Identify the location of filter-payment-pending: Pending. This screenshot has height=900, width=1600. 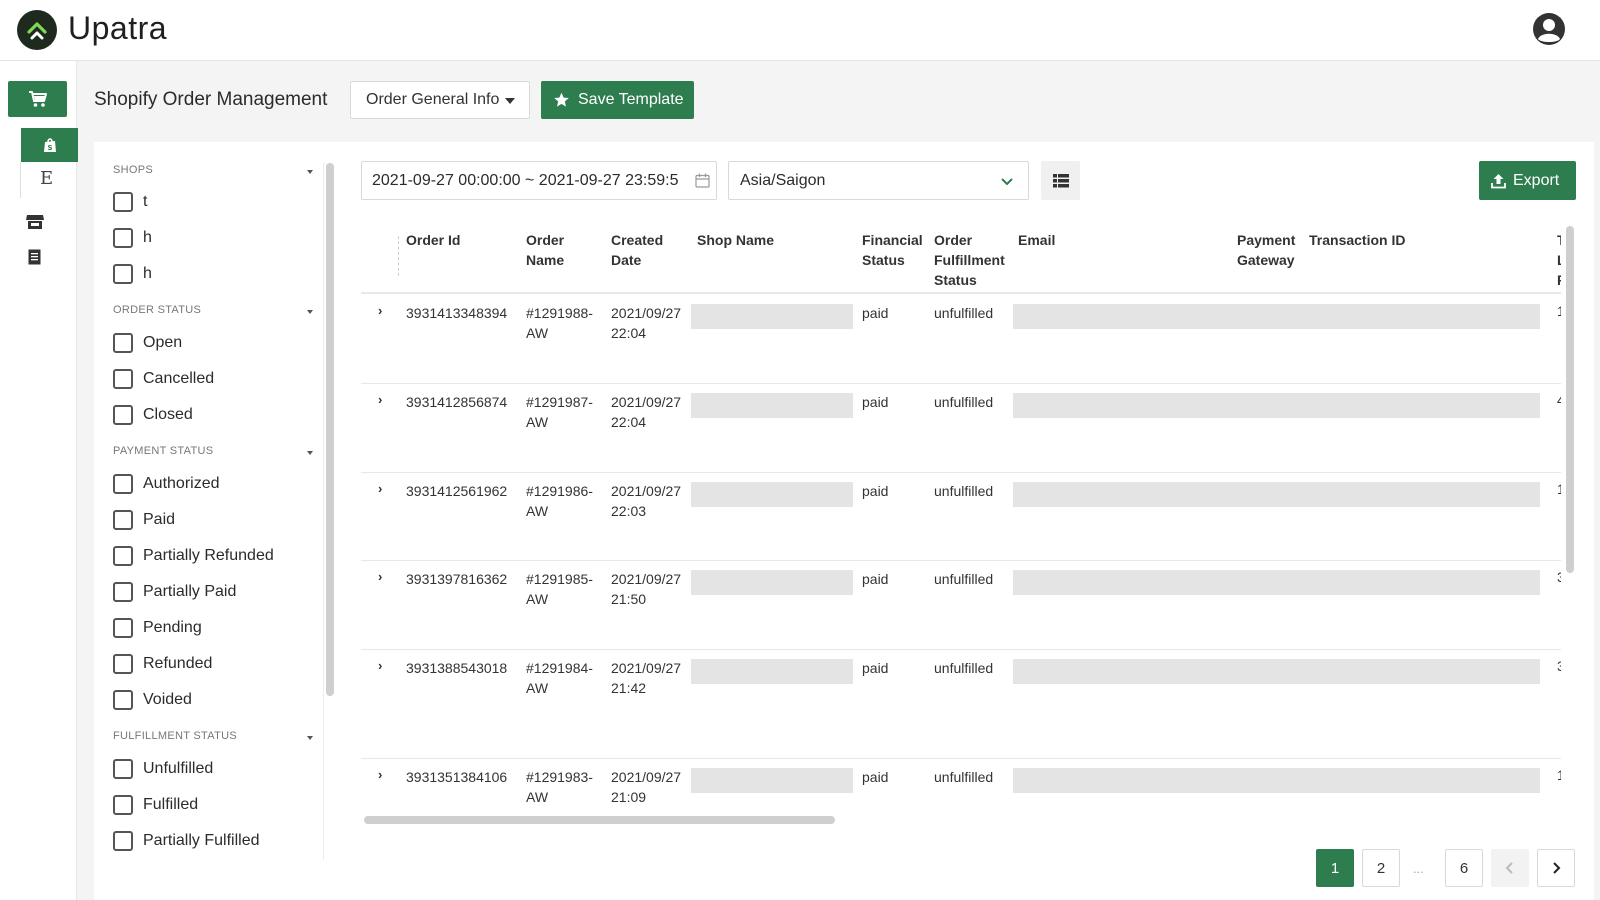
(157, 628).